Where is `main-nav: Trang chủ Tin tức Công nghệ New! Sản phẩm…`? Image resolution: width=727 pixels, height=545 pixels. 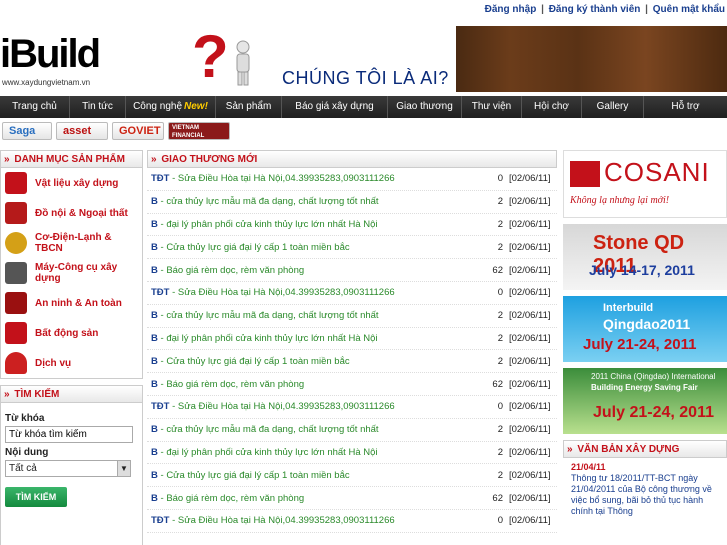 main-nav: Trang chủ Tin tức Công nghệ New! Sản phẩm… is located at coordinates (363, 107).